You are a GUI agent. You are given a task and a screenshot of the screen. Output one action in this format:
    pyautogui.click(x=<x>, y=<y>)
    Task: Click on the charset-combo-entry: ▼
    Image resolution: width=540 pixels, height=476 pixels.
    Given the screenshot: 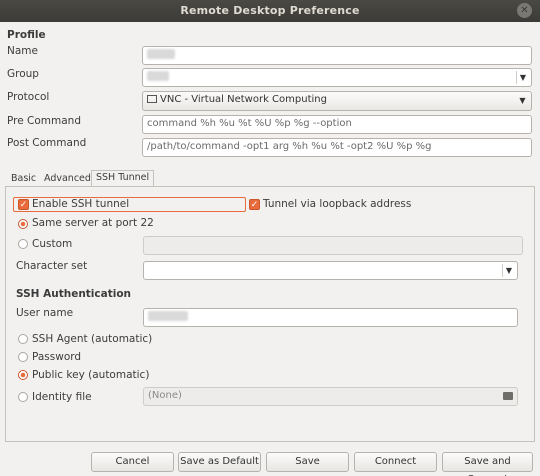 What is the action you would take?
    pyautogui.click(x=330, y=270)
    